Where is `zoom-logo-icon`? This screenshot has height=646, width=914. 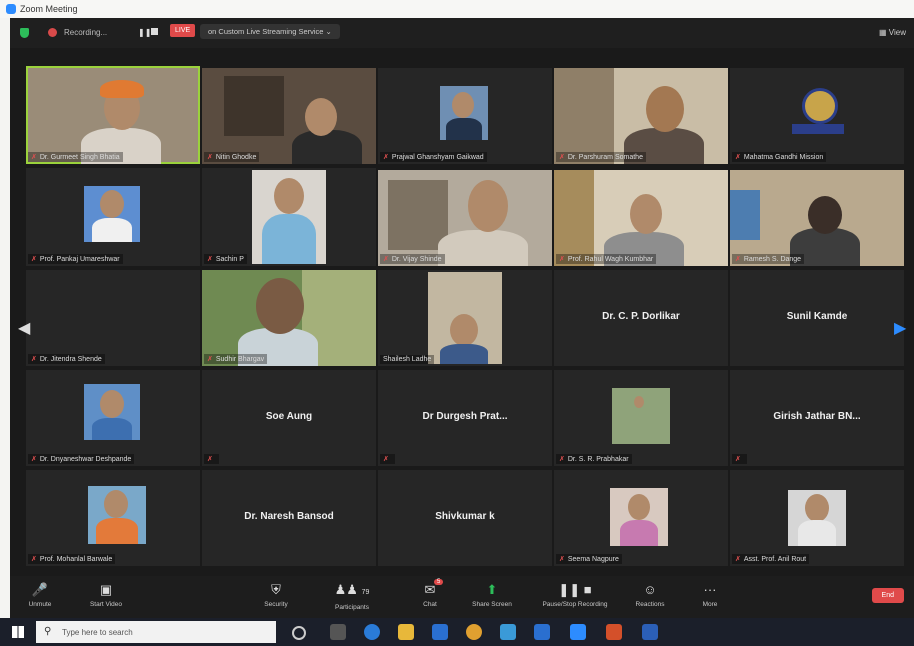 zoom-logo-icon is located at coordinates (11, 9).